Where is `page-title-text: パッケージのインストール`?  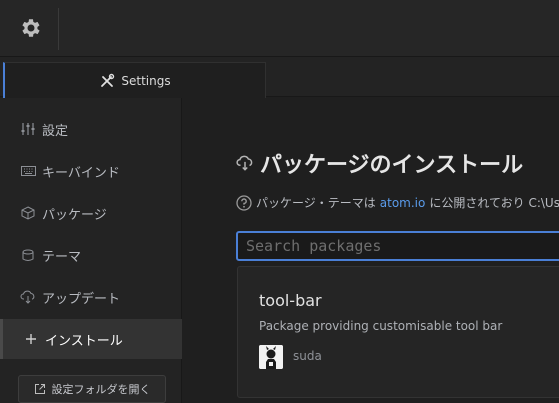 page-title-text: パッケージのインストール is located at coordinates (392, 165).